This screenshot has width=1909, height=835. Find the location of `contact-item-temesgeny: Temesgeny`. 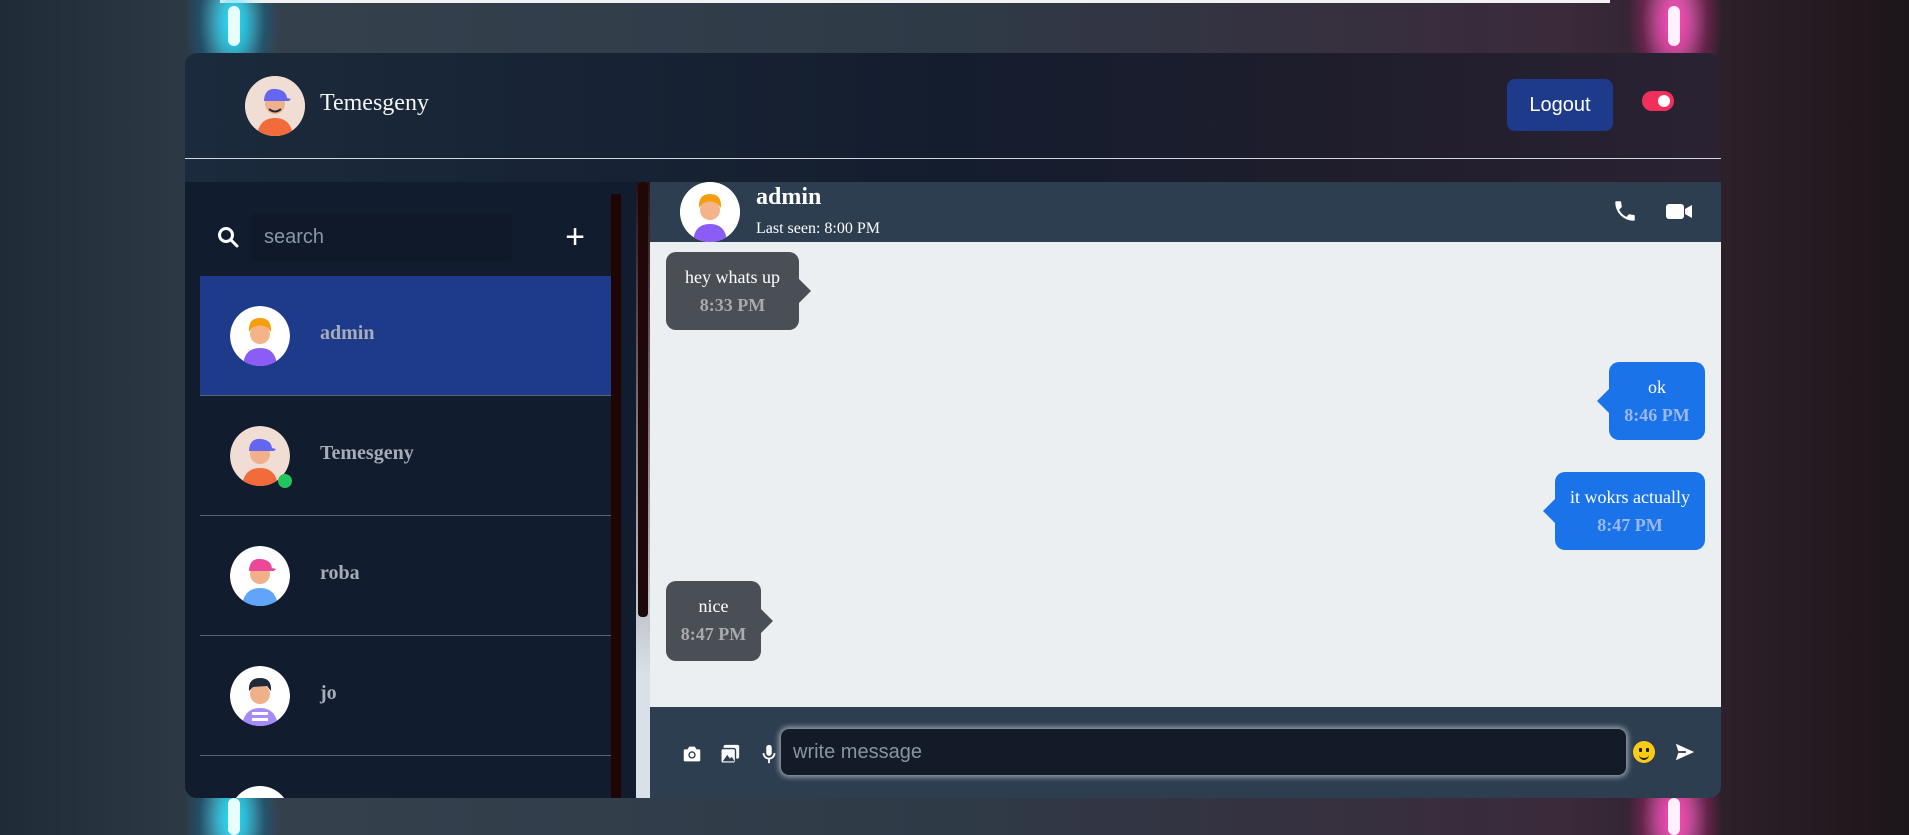

contact-item-temesgeny: Temesgeny is located at coordinates (405, 456).